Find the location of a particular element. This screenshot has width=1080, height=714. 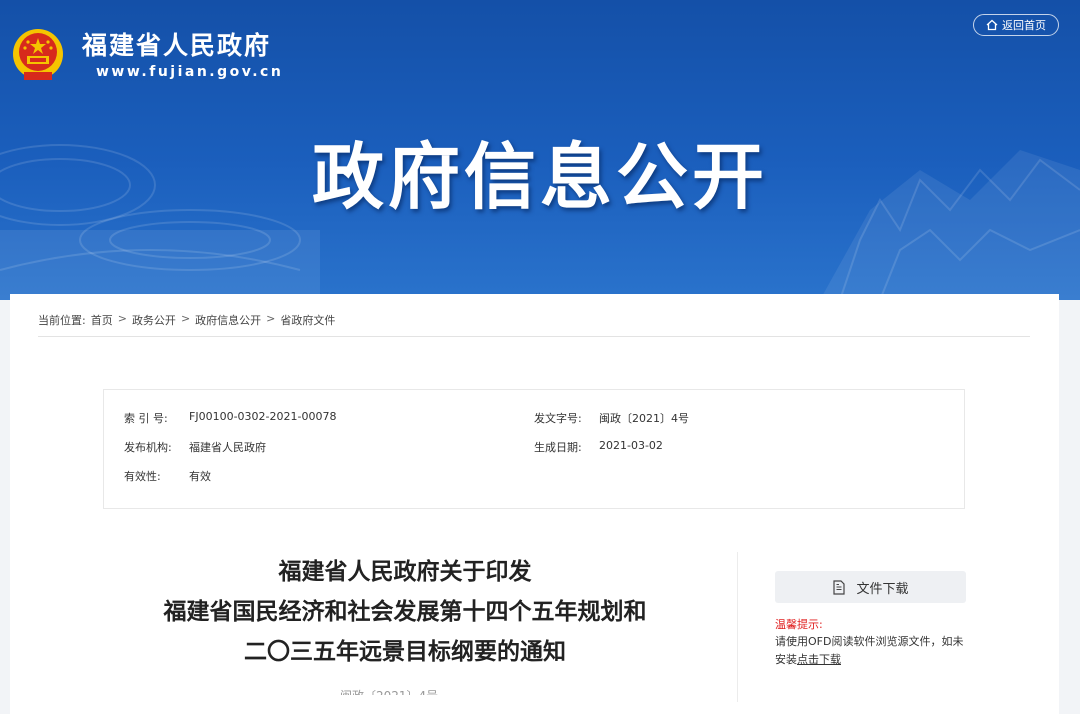

issuer-value: 福建省人民政府 is located at coordinates (227, 447).